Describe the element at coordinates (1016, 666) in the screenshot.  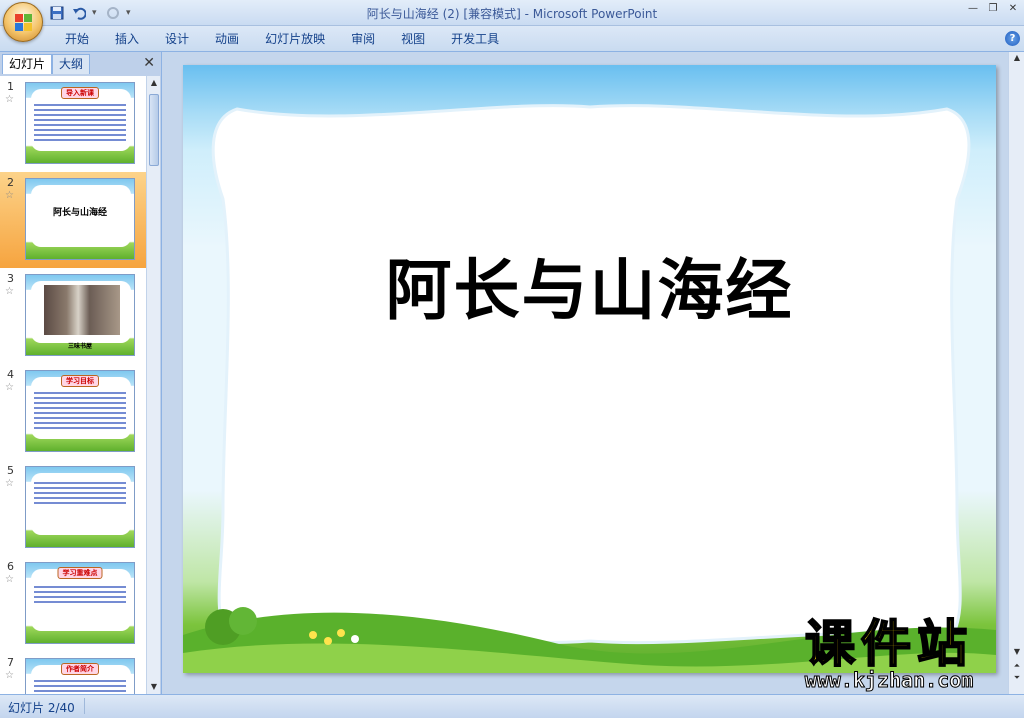
I see `previous-slide-icon: ⏶` at that location.